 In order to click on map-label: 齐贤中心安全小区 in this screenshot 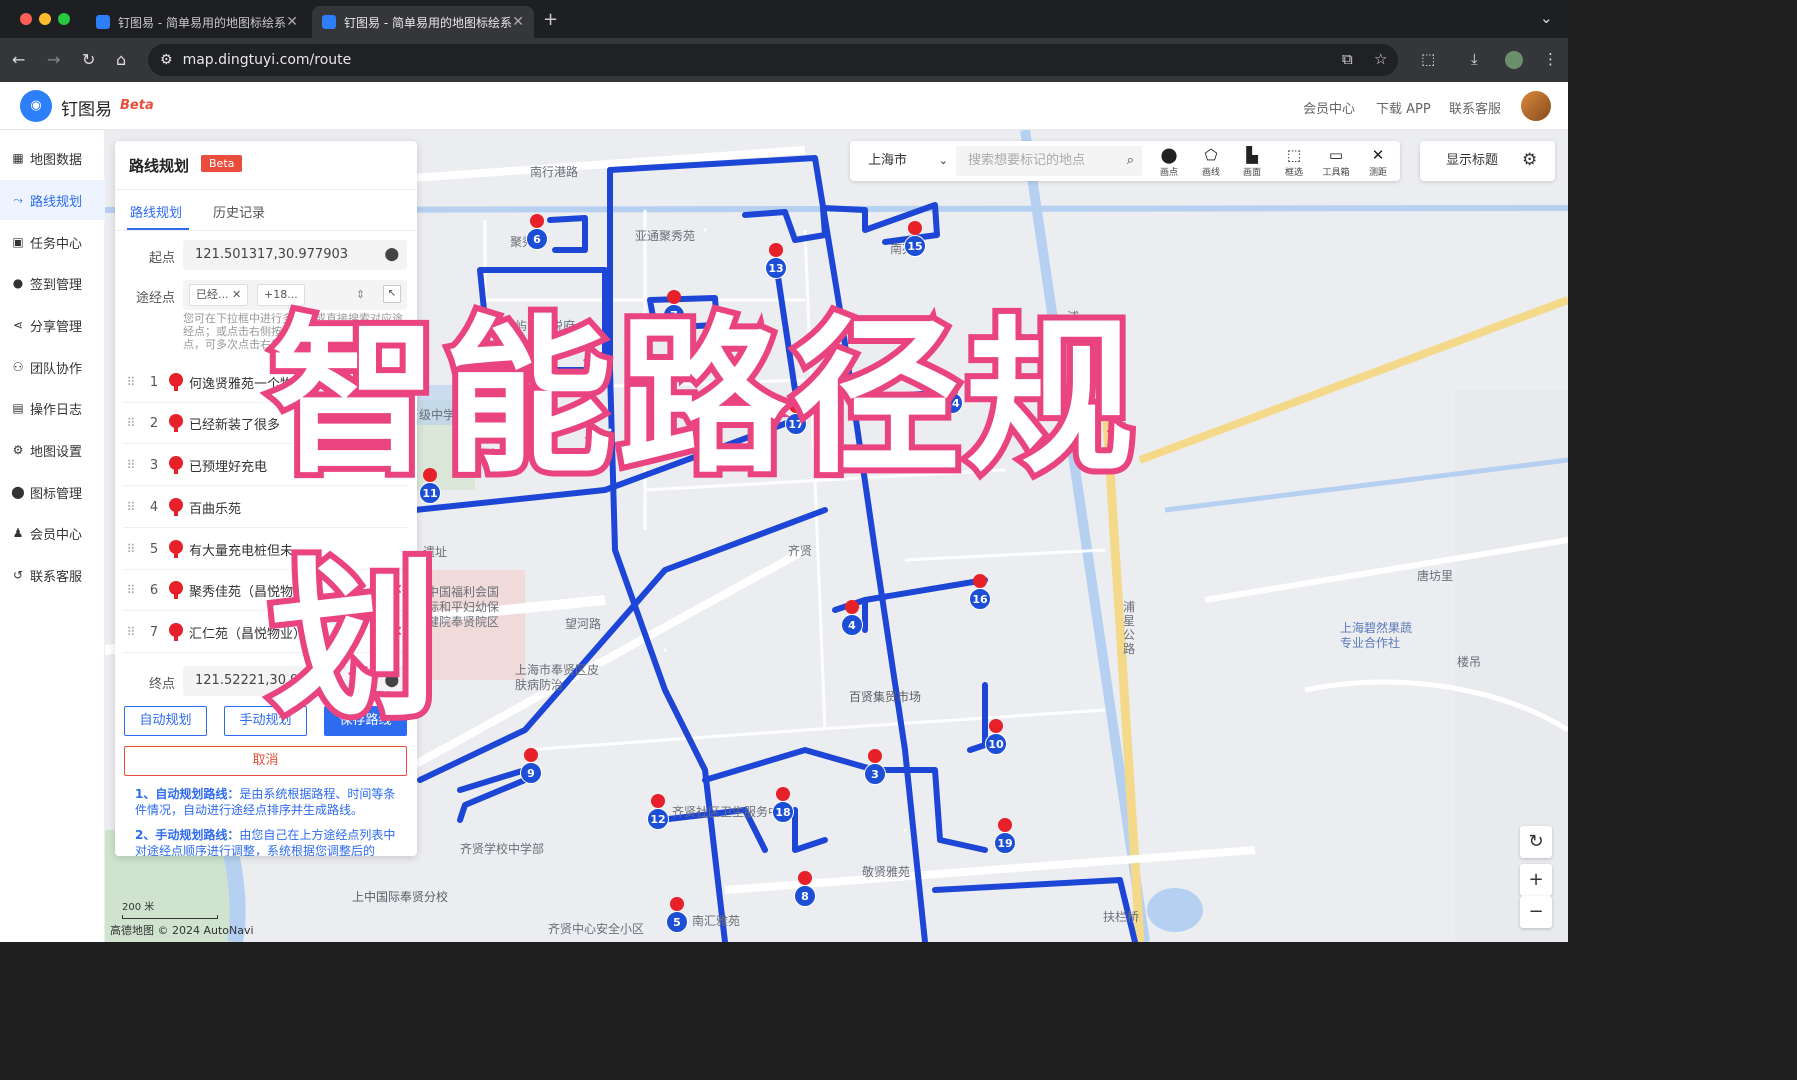, I will do `click(596, 929)`.